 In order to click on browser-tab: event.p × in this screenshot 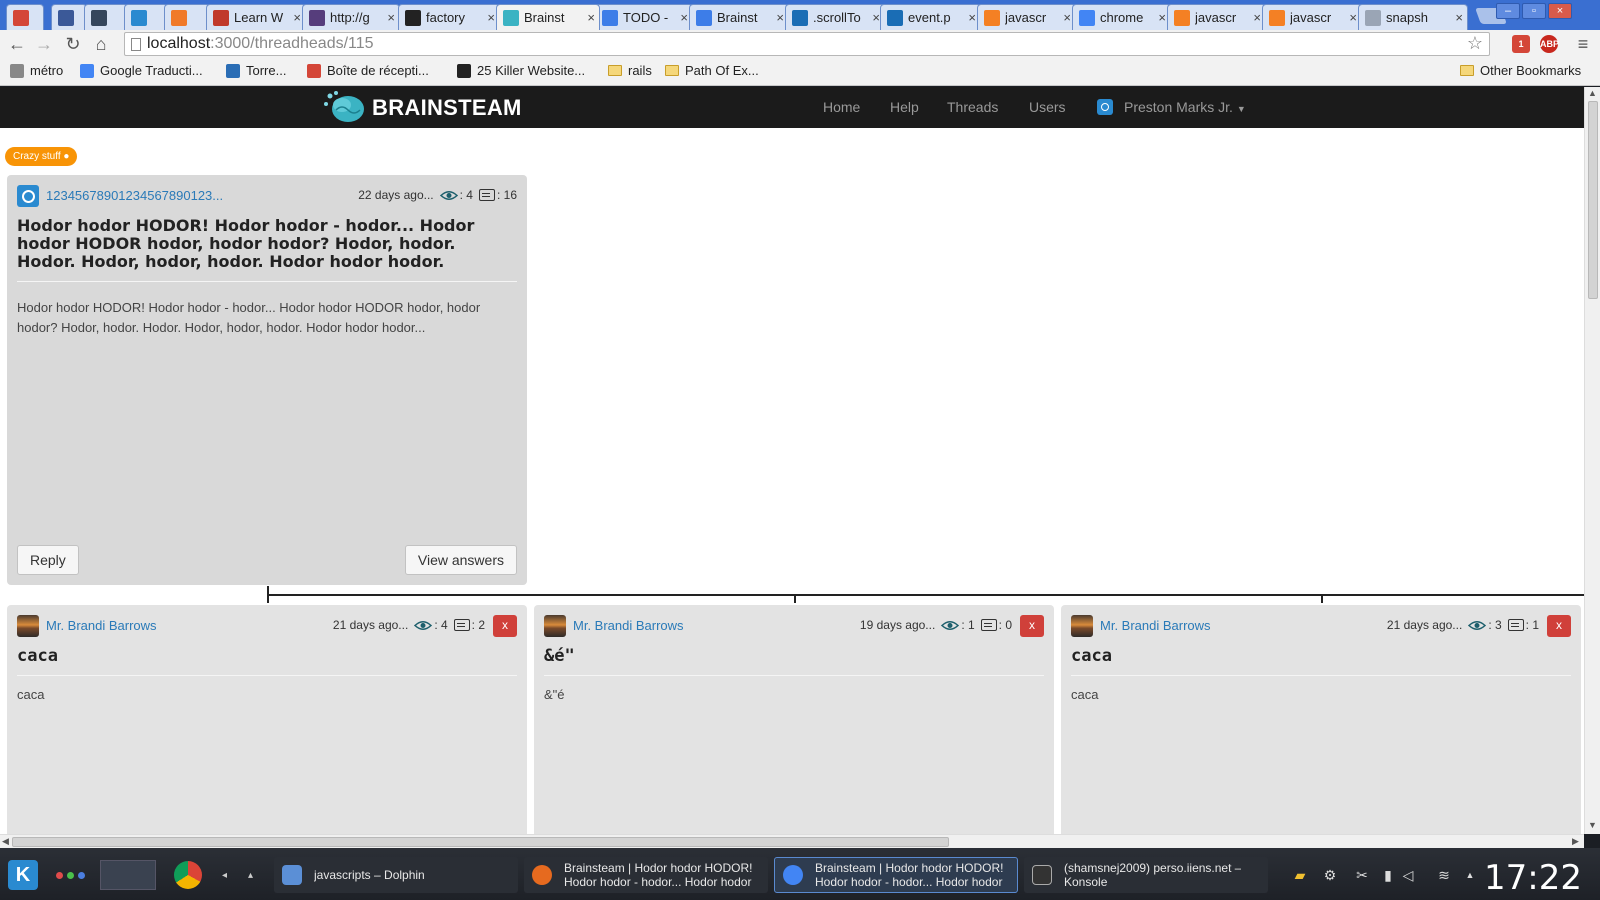, I will do `click(930, 17)`.